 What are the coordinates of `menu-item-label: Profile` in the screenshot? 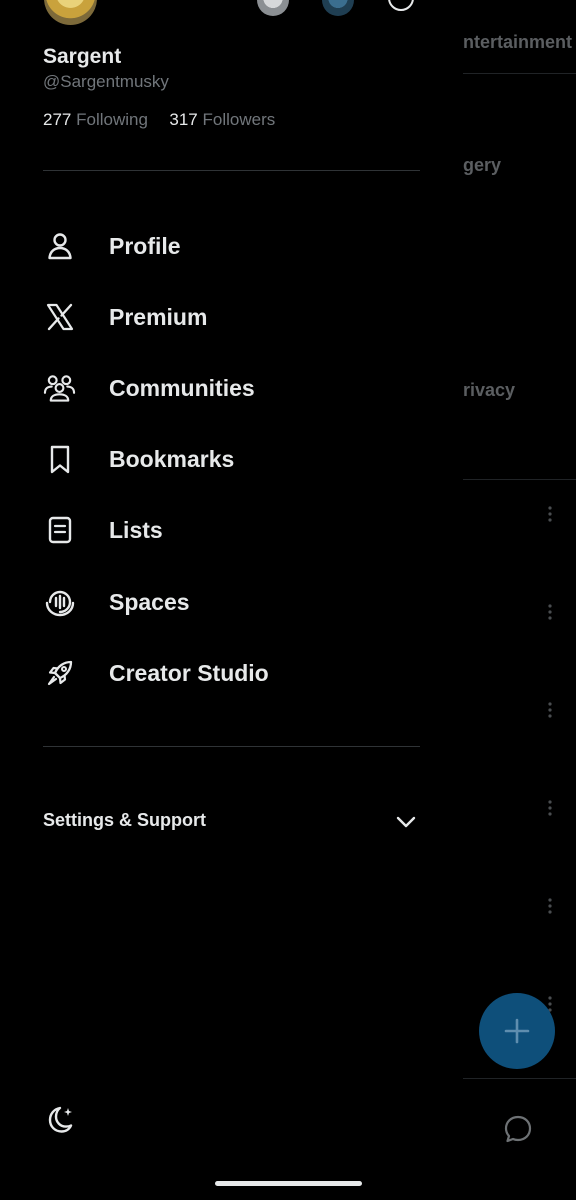 It's located at (145, 245).